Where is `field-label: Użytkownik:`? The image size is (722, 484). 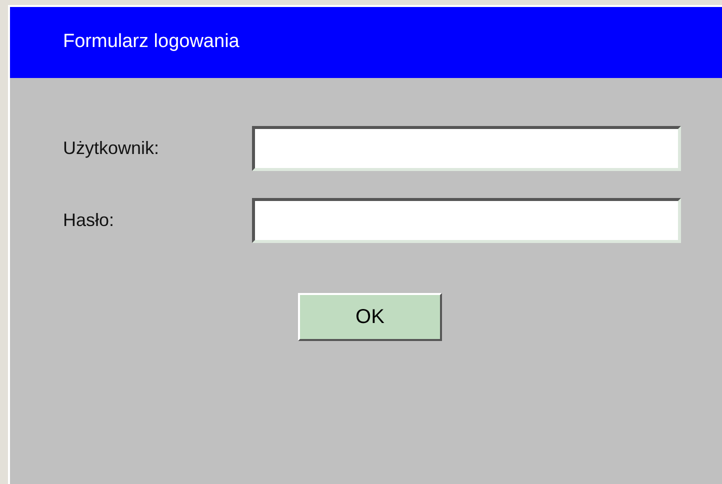 field-label: Użytkownik: is located at coordinates (111, 148).